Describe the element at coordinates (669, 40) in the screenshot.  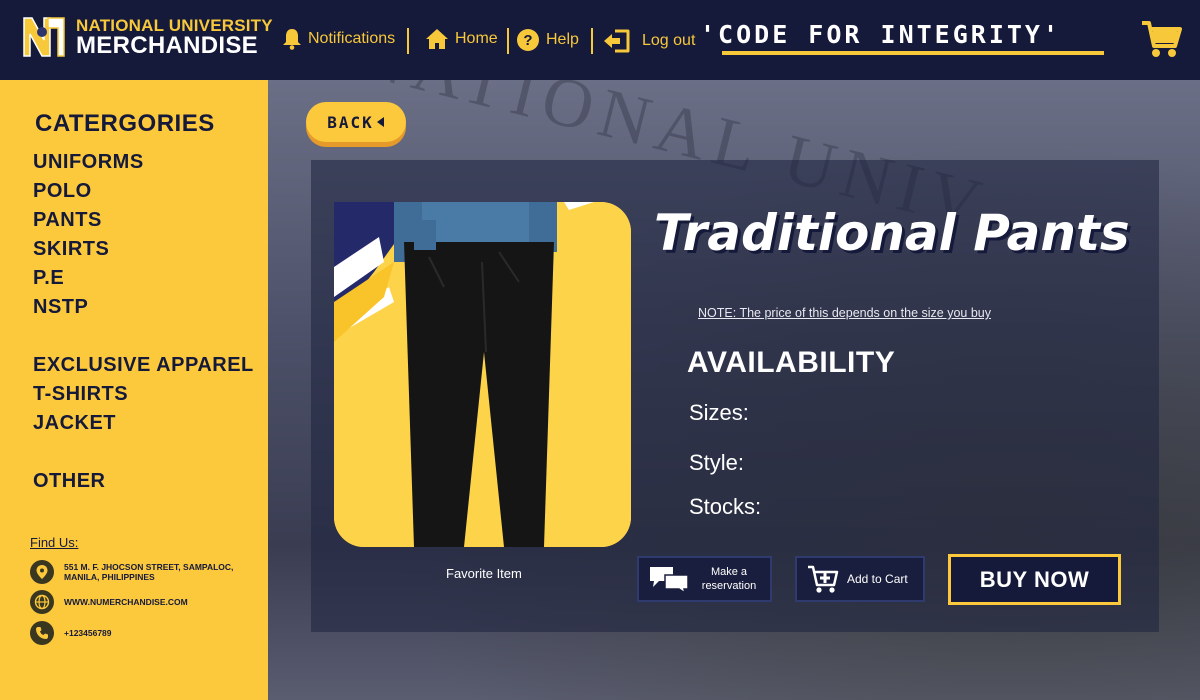
I see `nav-logout-label: Log out` at that location.